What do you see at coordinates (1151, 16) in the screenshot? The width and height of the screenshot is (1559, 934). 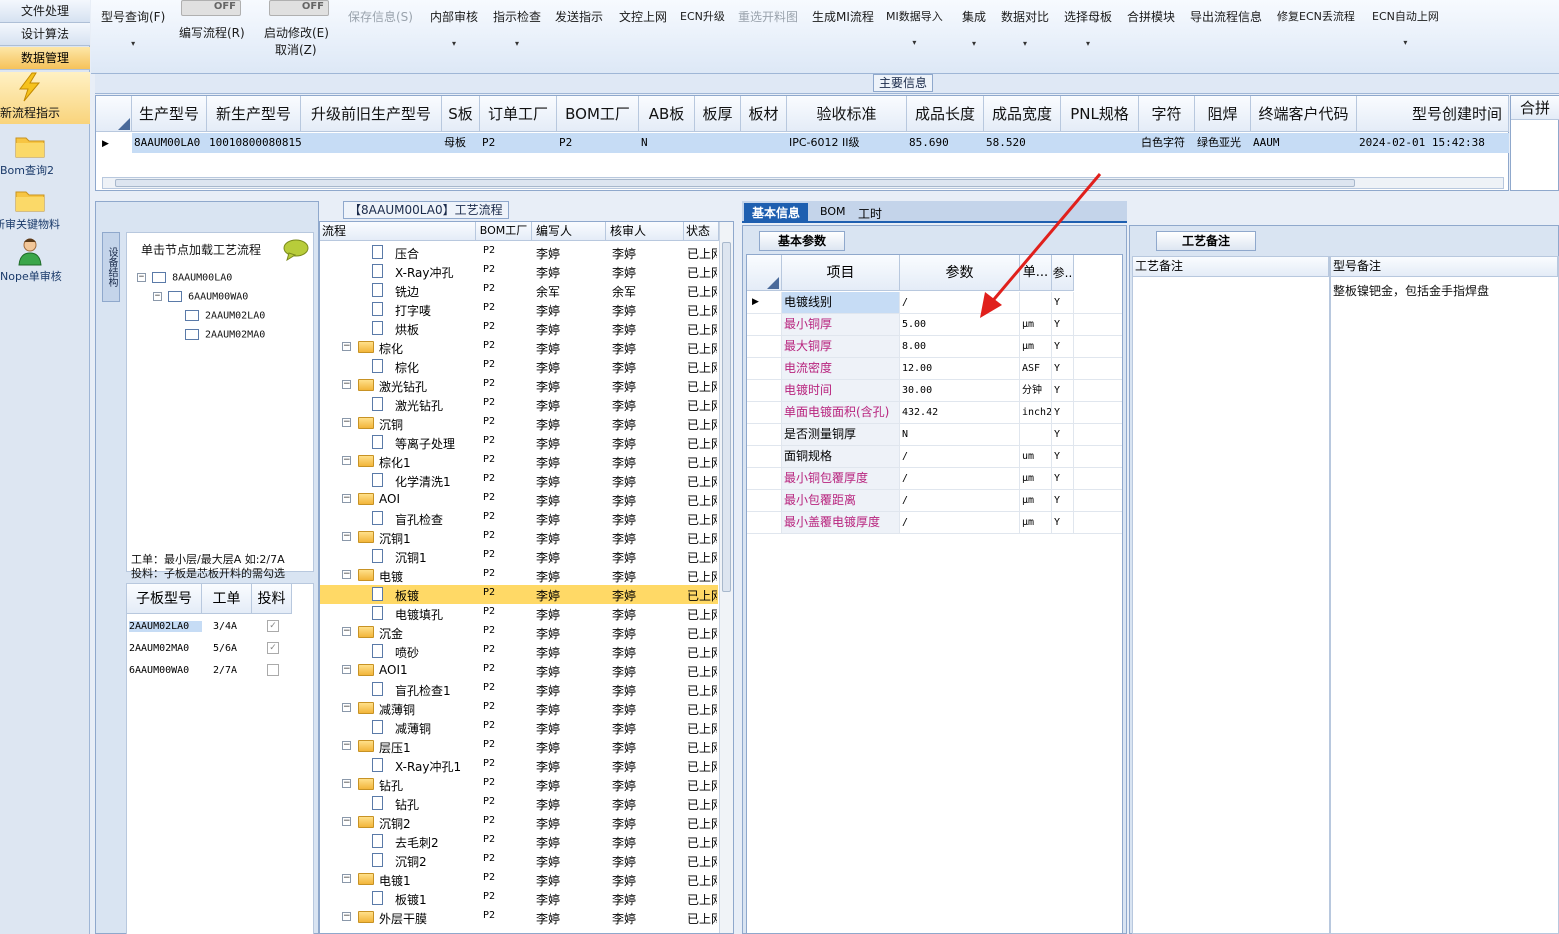 I see `toolbar-merge: 合拼模块` at bounding box center [1151, 16].